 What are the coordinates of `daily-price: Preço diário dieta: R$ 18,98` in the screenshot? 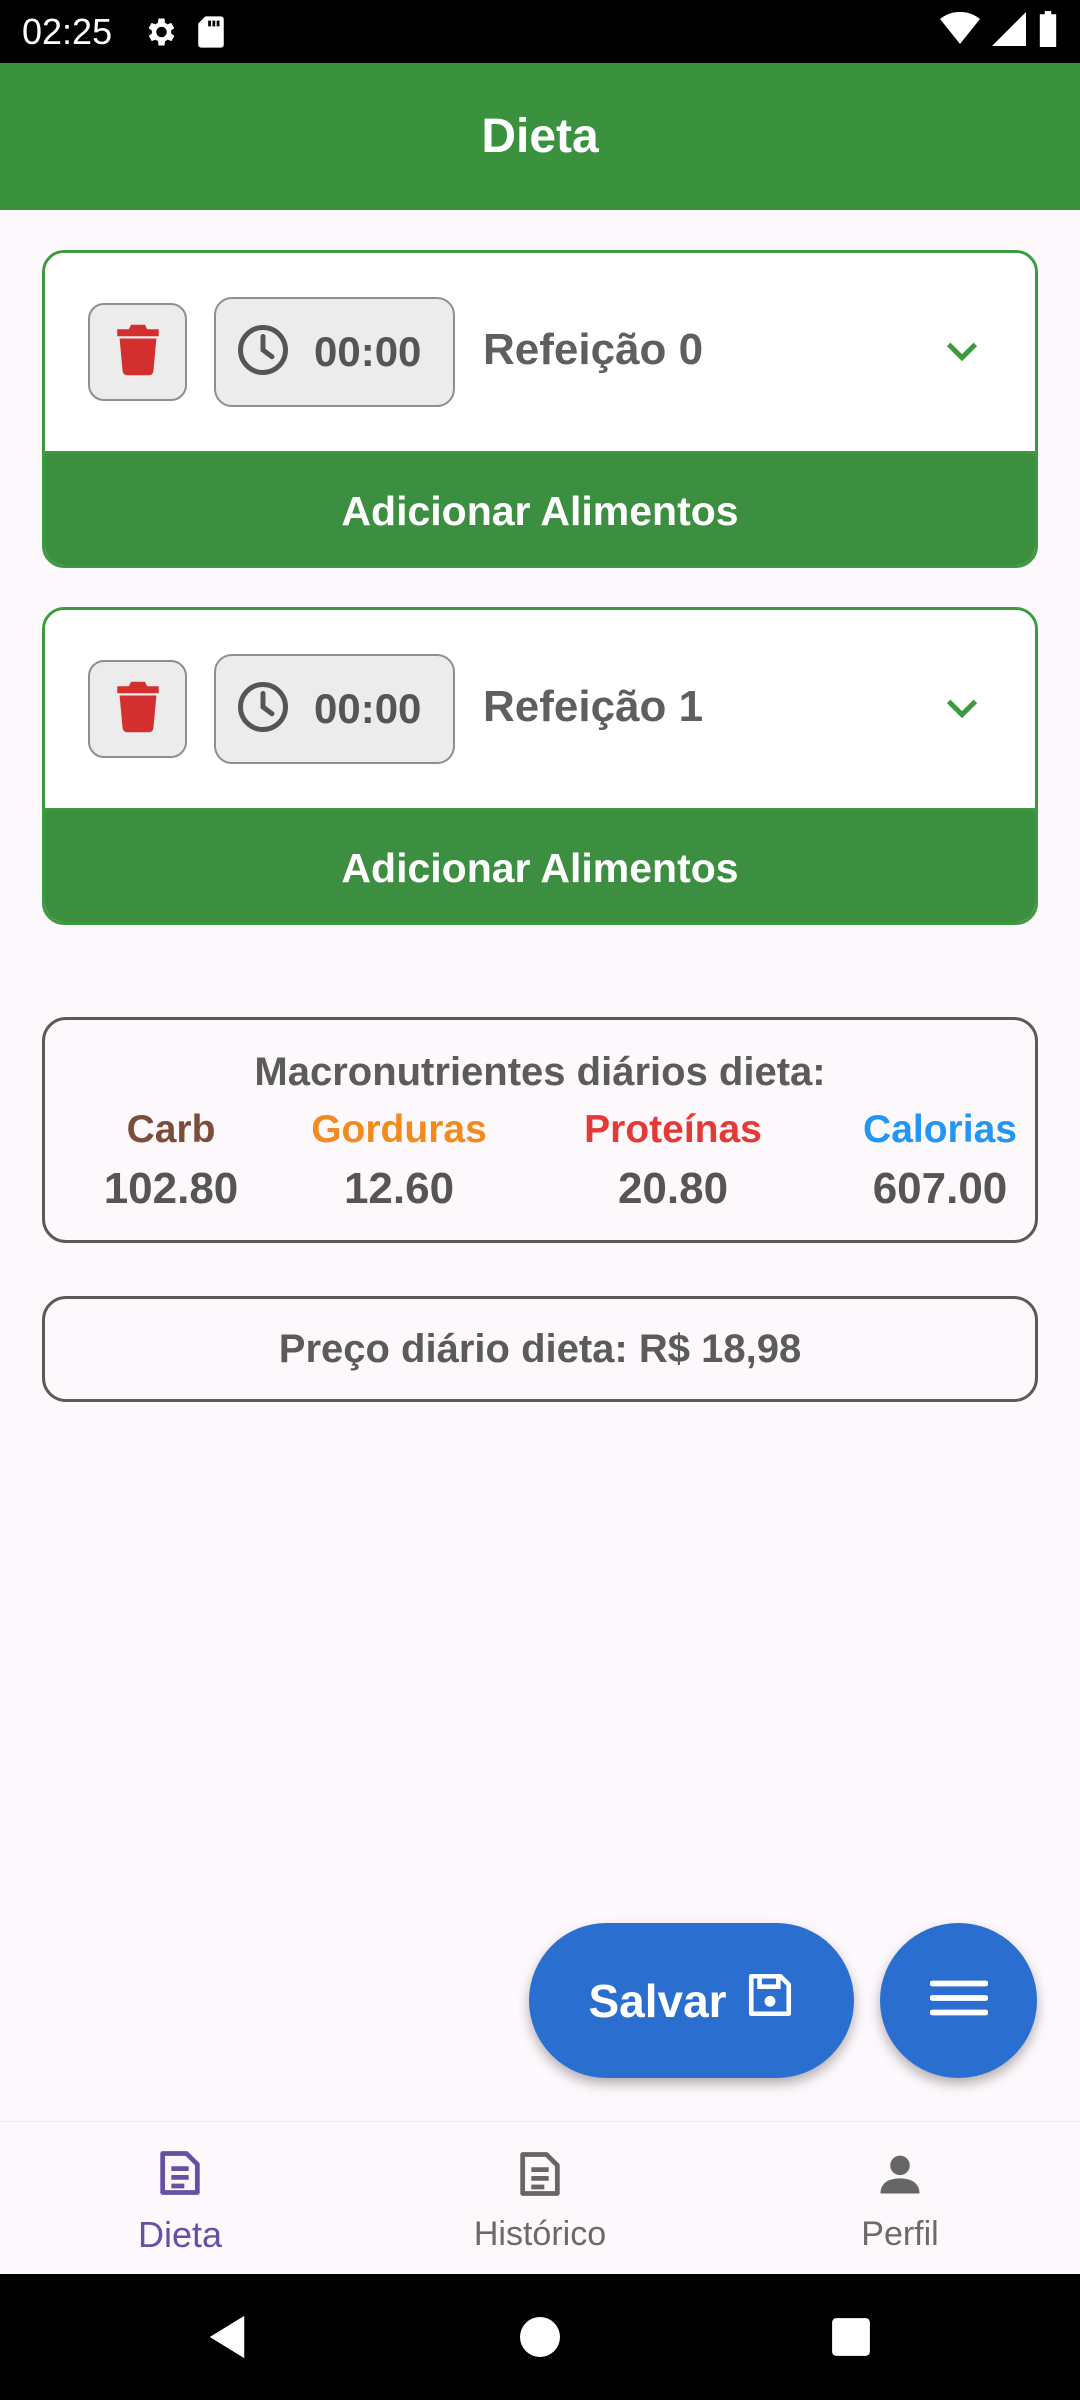 It's located at (540, 1349).